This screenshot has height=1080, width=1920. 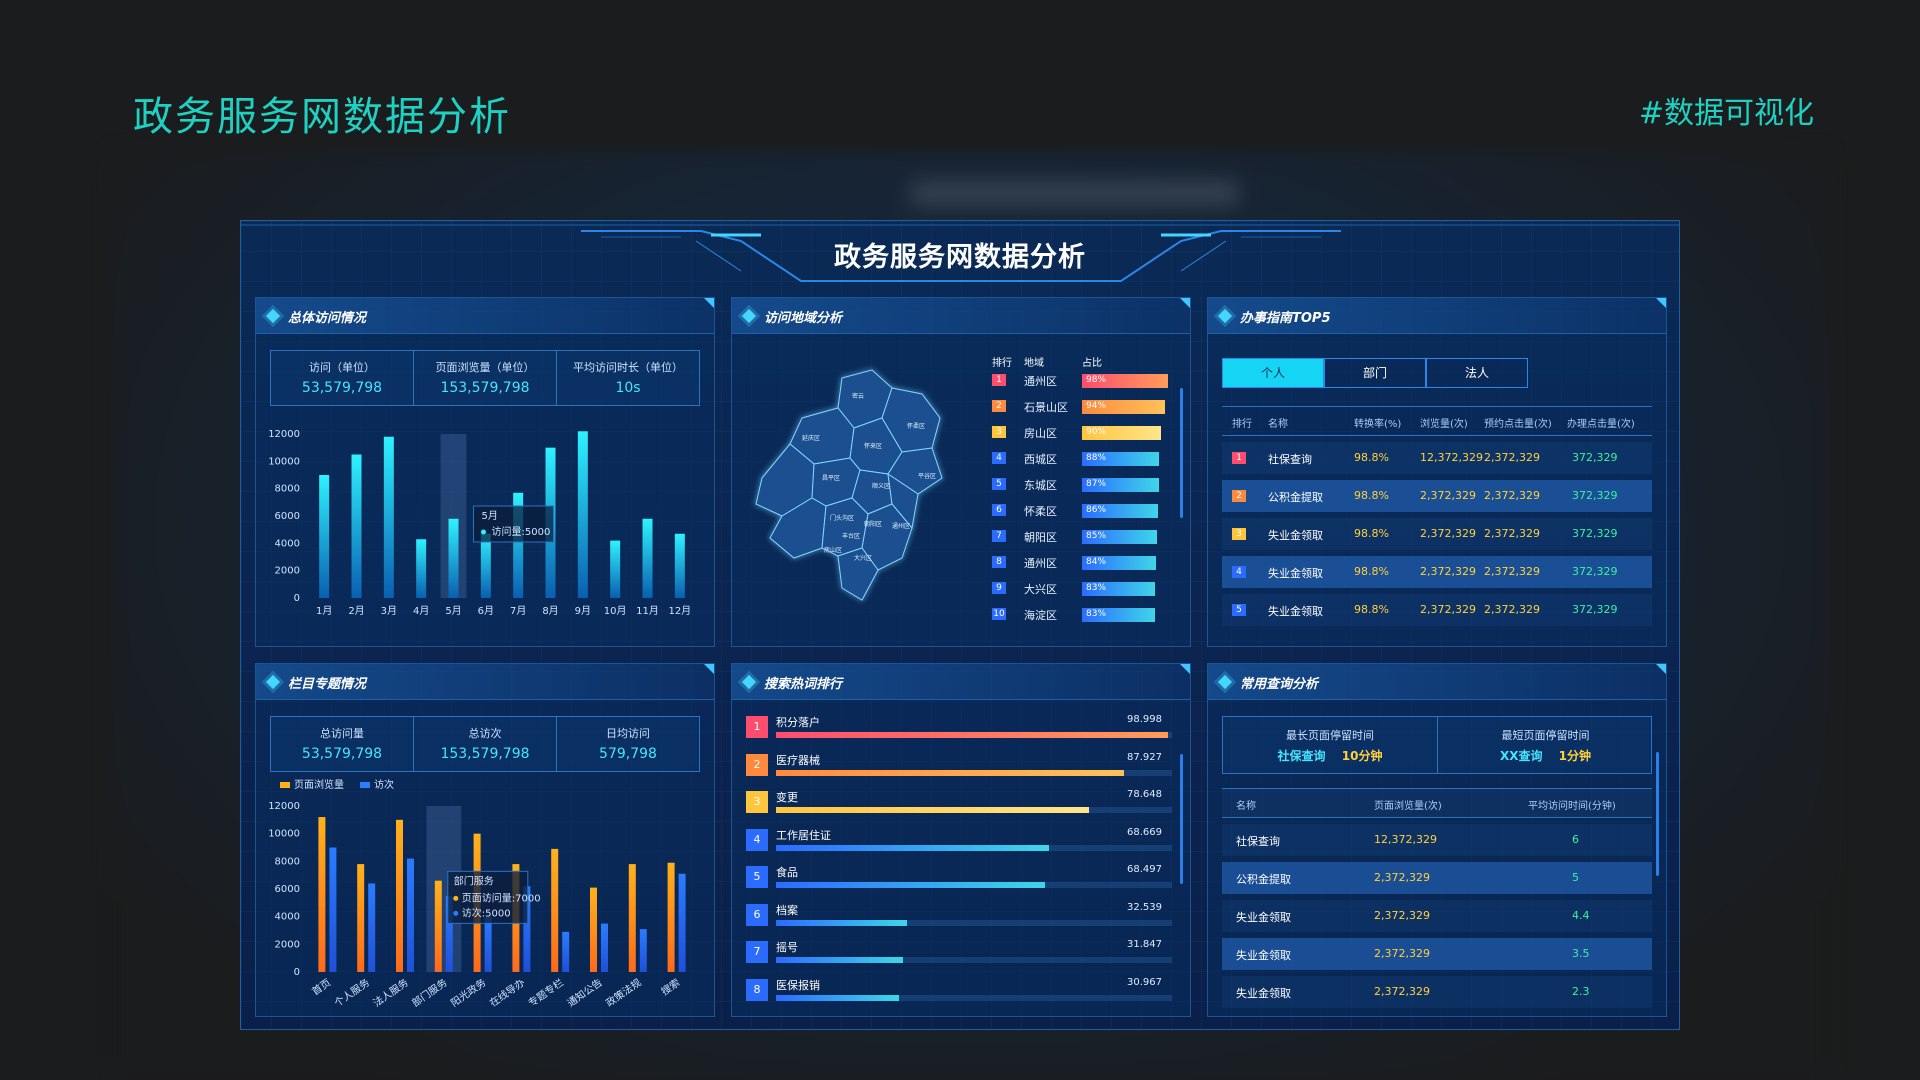 What do you see at coordinates (961, 765) in the screenshot?
I see `hot-word-row: 2 医疗器械 87.927` at bounding box center [961, 765].